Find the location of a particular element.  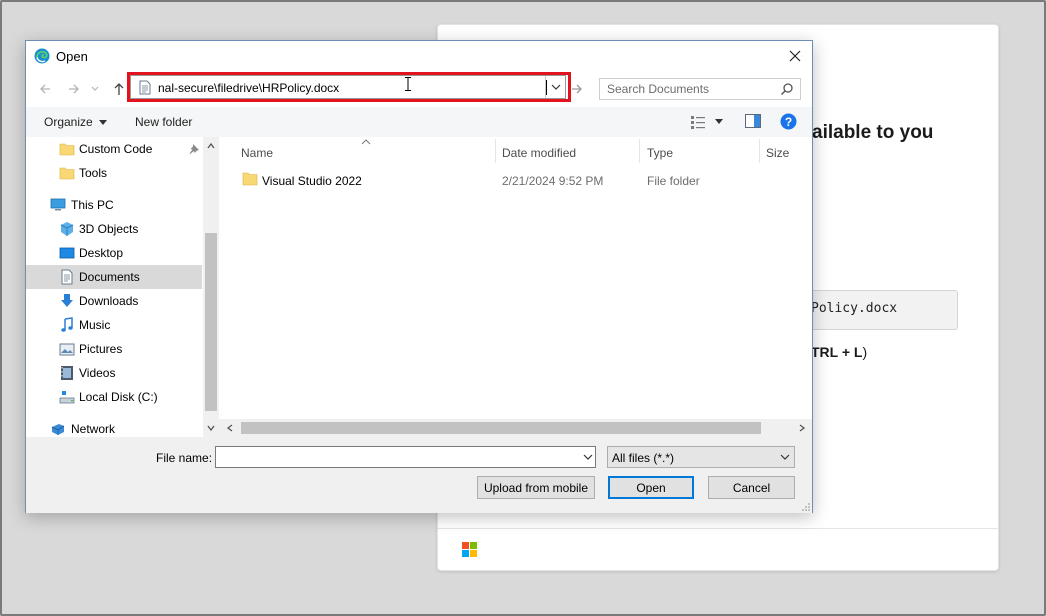

forward-button is located at coordinates (74, 89).